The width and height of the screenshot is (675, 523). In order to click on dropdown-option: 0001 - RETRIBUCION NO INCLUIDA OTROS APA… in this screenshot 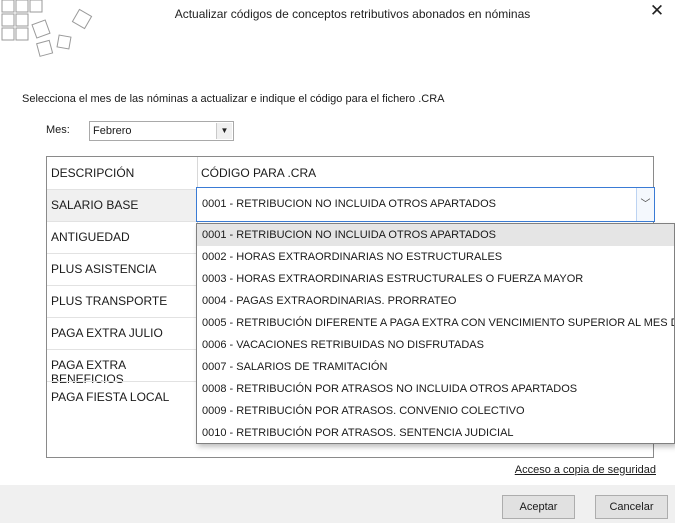, I will do `click(435, 235)`.